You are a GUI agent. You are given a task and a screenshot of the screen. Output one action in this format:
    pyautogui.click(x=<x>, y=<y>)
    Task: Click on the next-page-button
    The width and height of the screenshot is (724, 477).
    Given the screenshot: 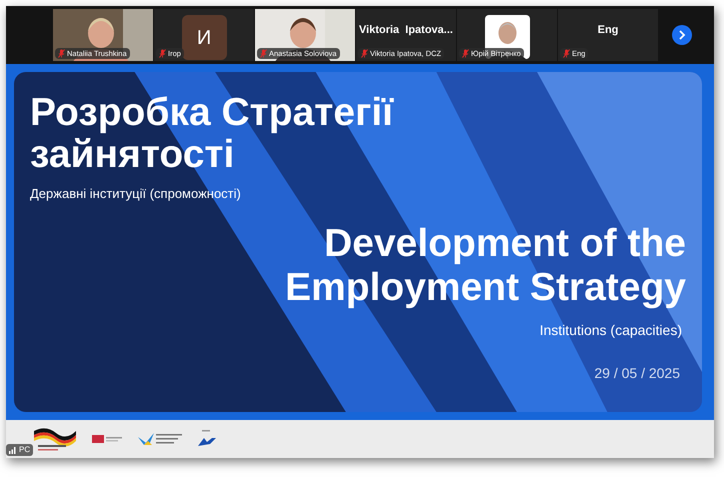 What is the action you would take?
    pyautogui.click(x=682, y=35)
    